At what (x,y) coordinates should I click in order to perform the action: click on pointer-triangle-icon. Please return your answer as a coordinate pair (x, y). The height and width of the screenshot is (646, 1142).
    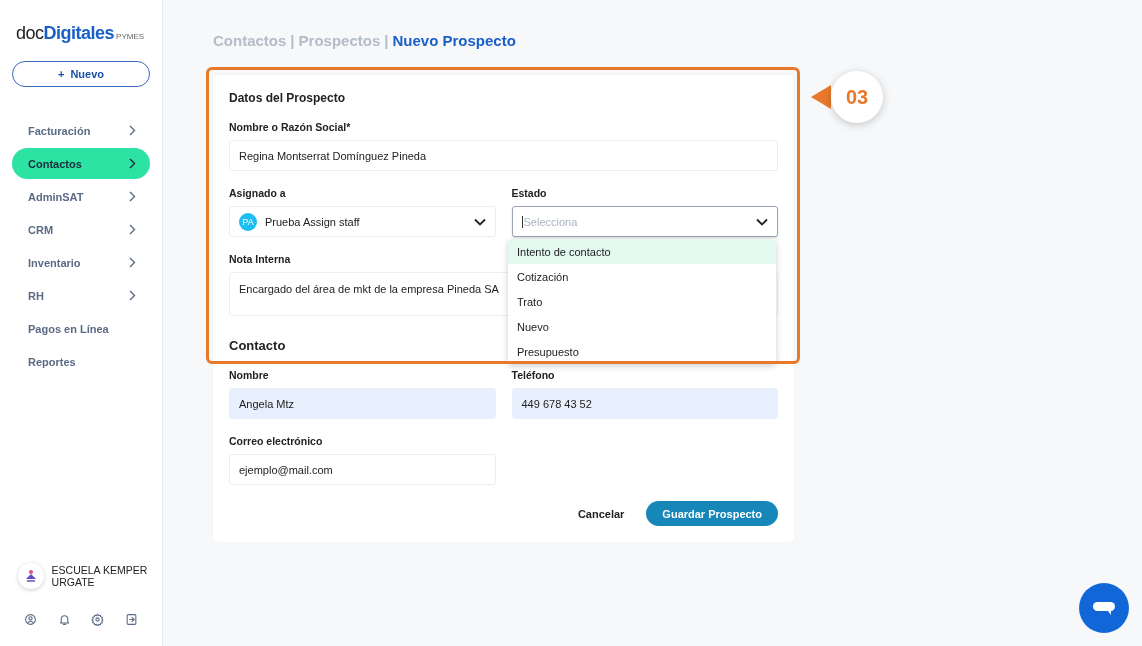
    Looking at the image, I should click on (821, 97).